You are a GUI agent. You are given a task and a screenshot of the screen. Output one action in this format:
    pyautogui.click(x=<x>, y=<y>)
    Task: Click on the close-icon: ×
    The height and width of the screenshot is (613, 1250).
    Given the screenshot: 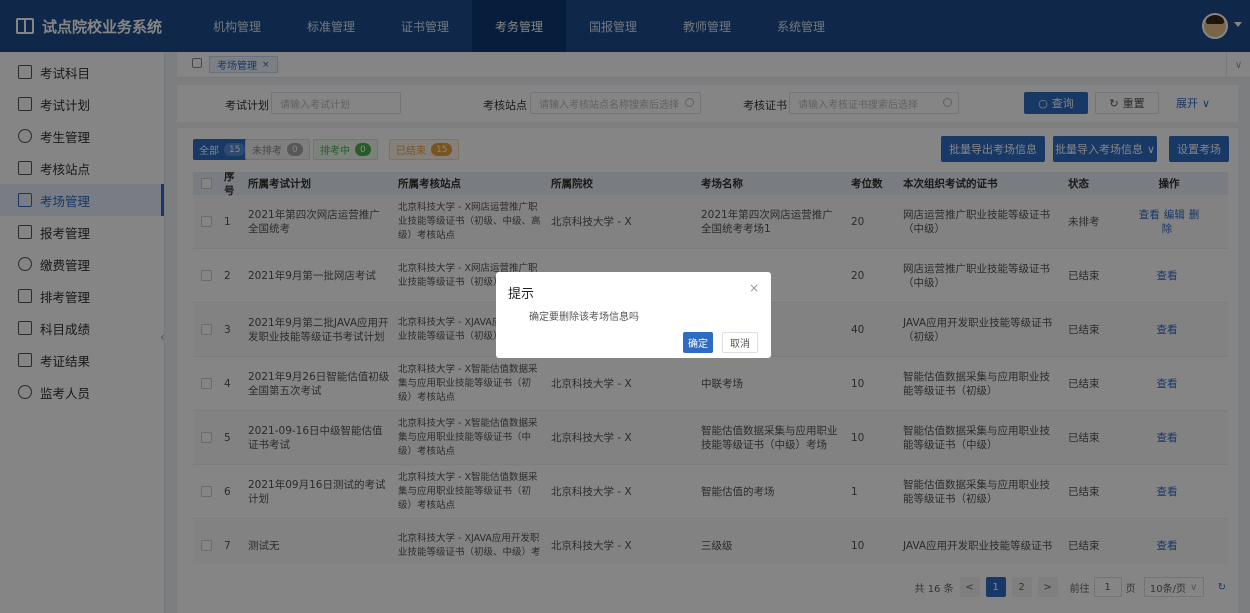 What is the action you would take?
    pyautogui.click(x=754, y=288)
    